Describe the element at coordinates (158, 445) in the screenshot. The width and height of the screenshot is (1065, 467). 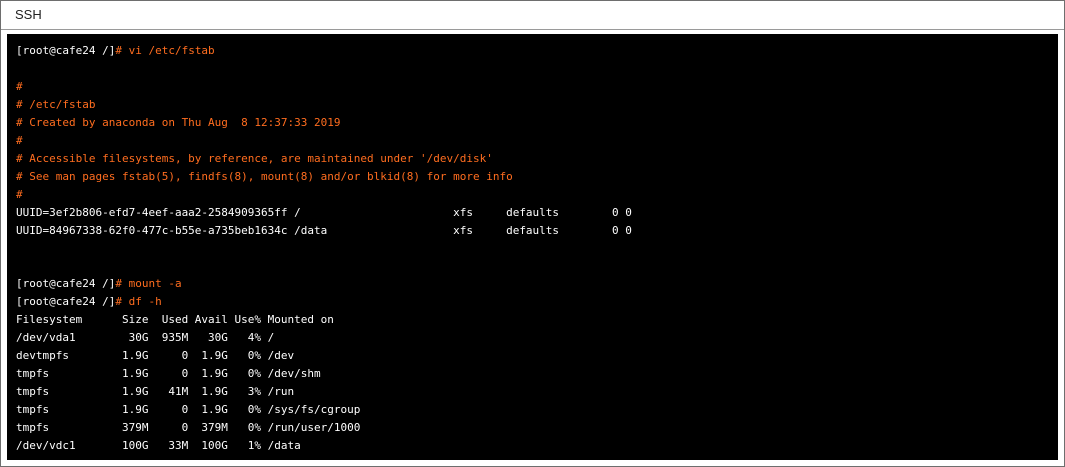
I see `df-row-line: /dev/vdc1 100G 33M 100G 1% /data` at that location.